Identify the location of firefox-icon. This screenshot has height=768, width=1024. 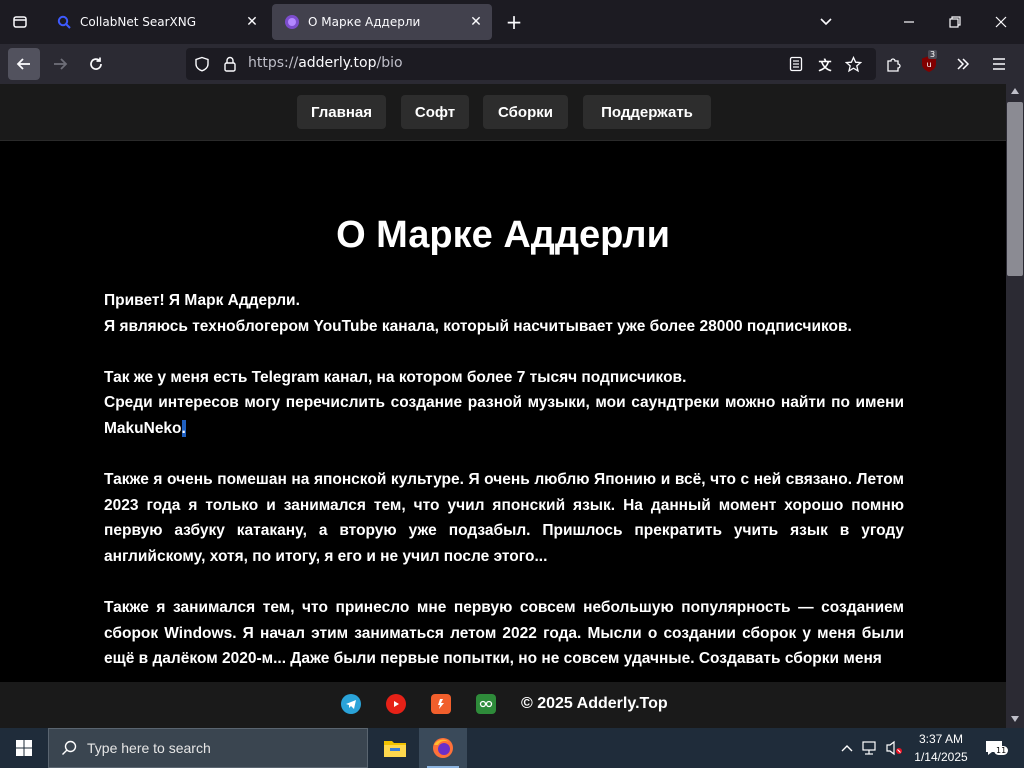
(443, 748).